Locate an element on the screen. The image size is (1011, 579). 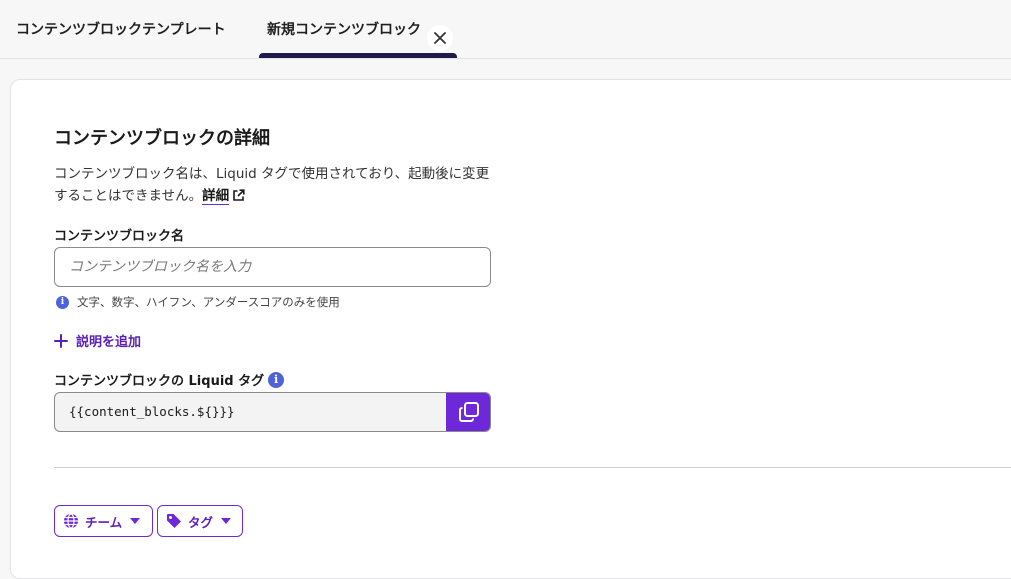
name-hint: i 文字、数字、ハイフン、アンダースコアのみを使用 is located at coordinates (198, 302).